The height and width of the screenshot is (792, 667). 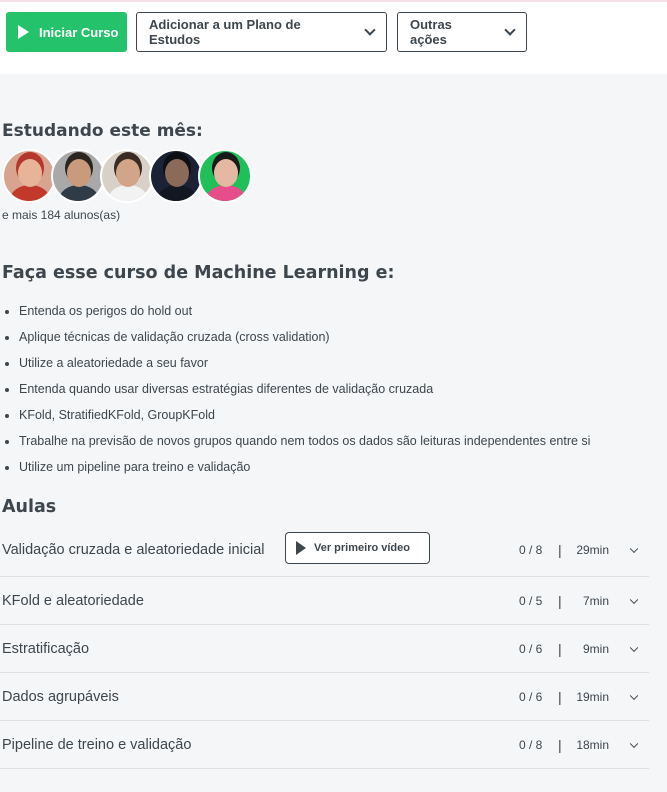 What do you see at coordinates (79, 32) in the screenshot?
I see `start-course-label: Iniciar Curso` at bounding box center [79, 32].